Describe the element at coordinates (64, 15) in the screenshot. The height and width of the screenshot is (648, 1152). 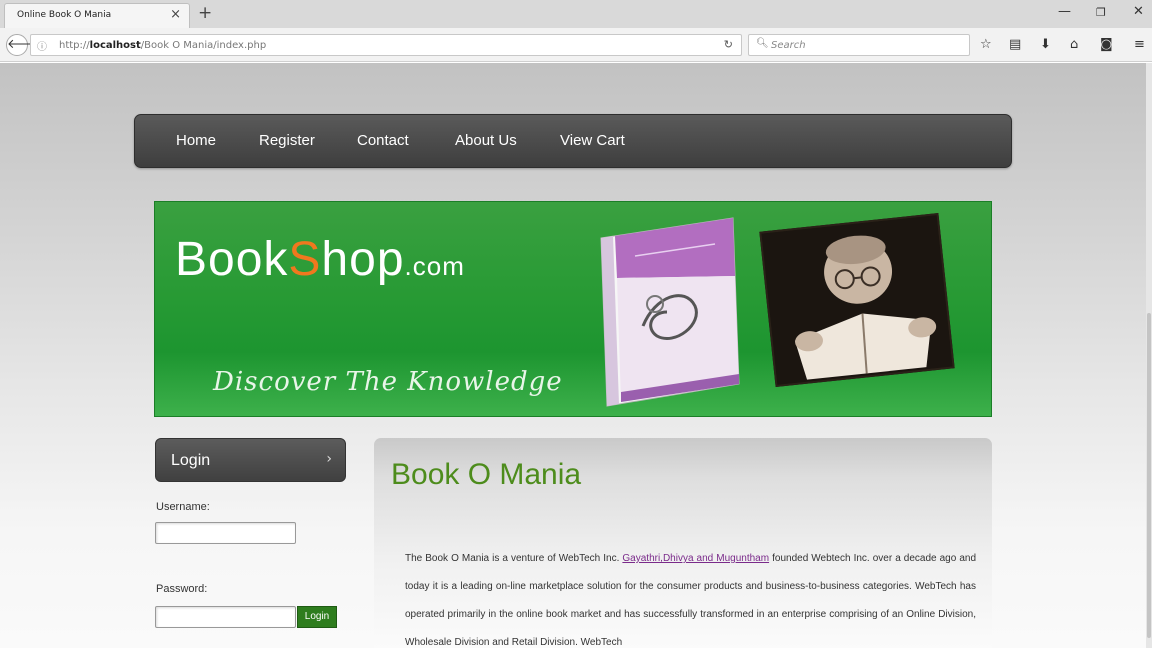
I see `tab-title: Online Book O Mania` at that location.